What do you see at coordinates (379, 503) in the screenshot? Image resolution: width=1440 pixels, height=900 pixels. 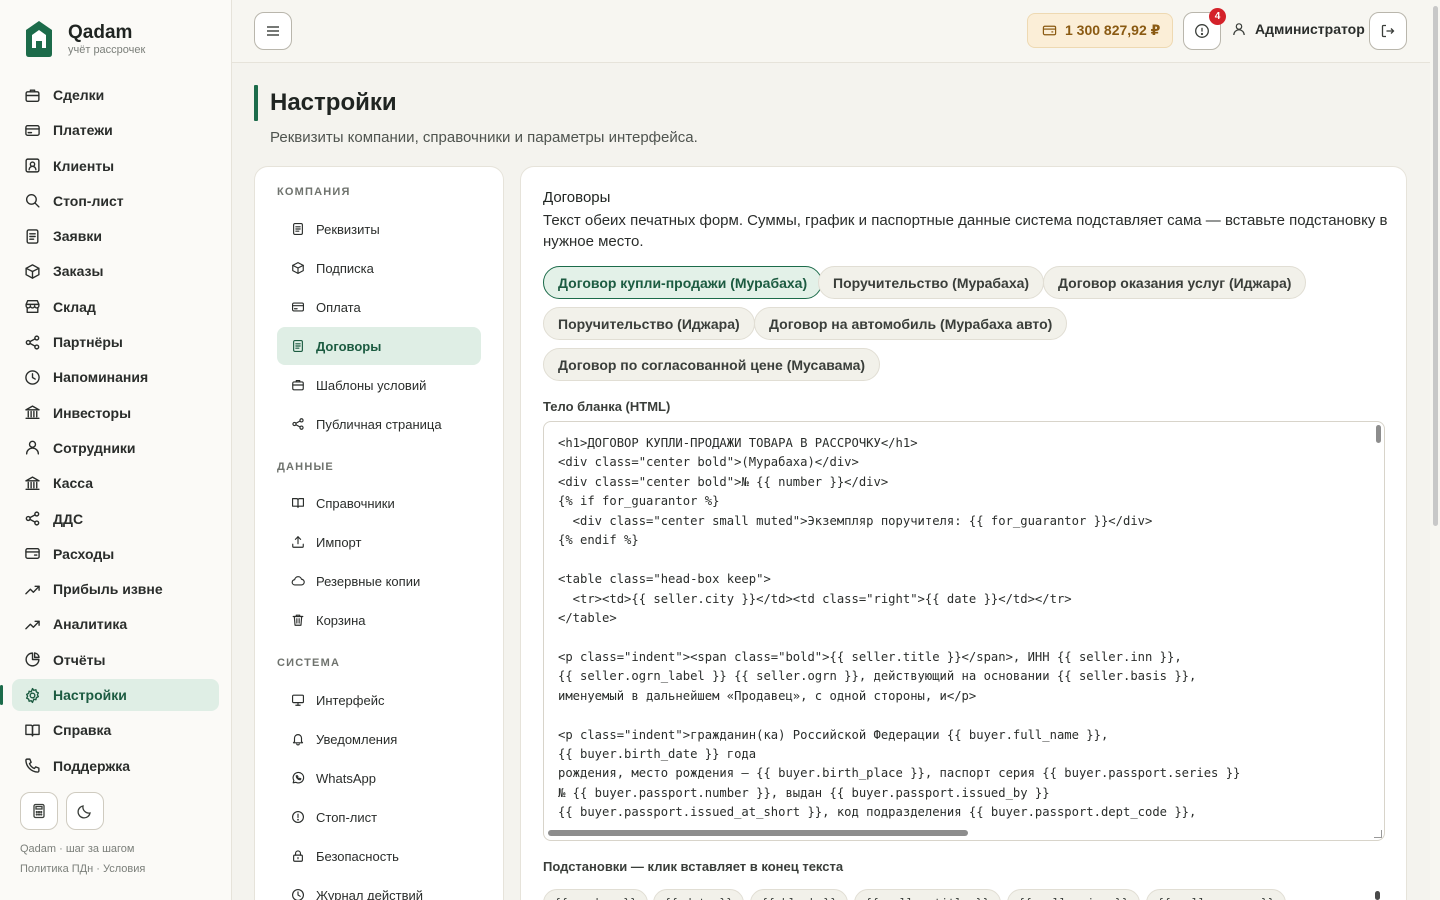 I see `settings-nav-item: Справочники` at bounding box center [379, 503].